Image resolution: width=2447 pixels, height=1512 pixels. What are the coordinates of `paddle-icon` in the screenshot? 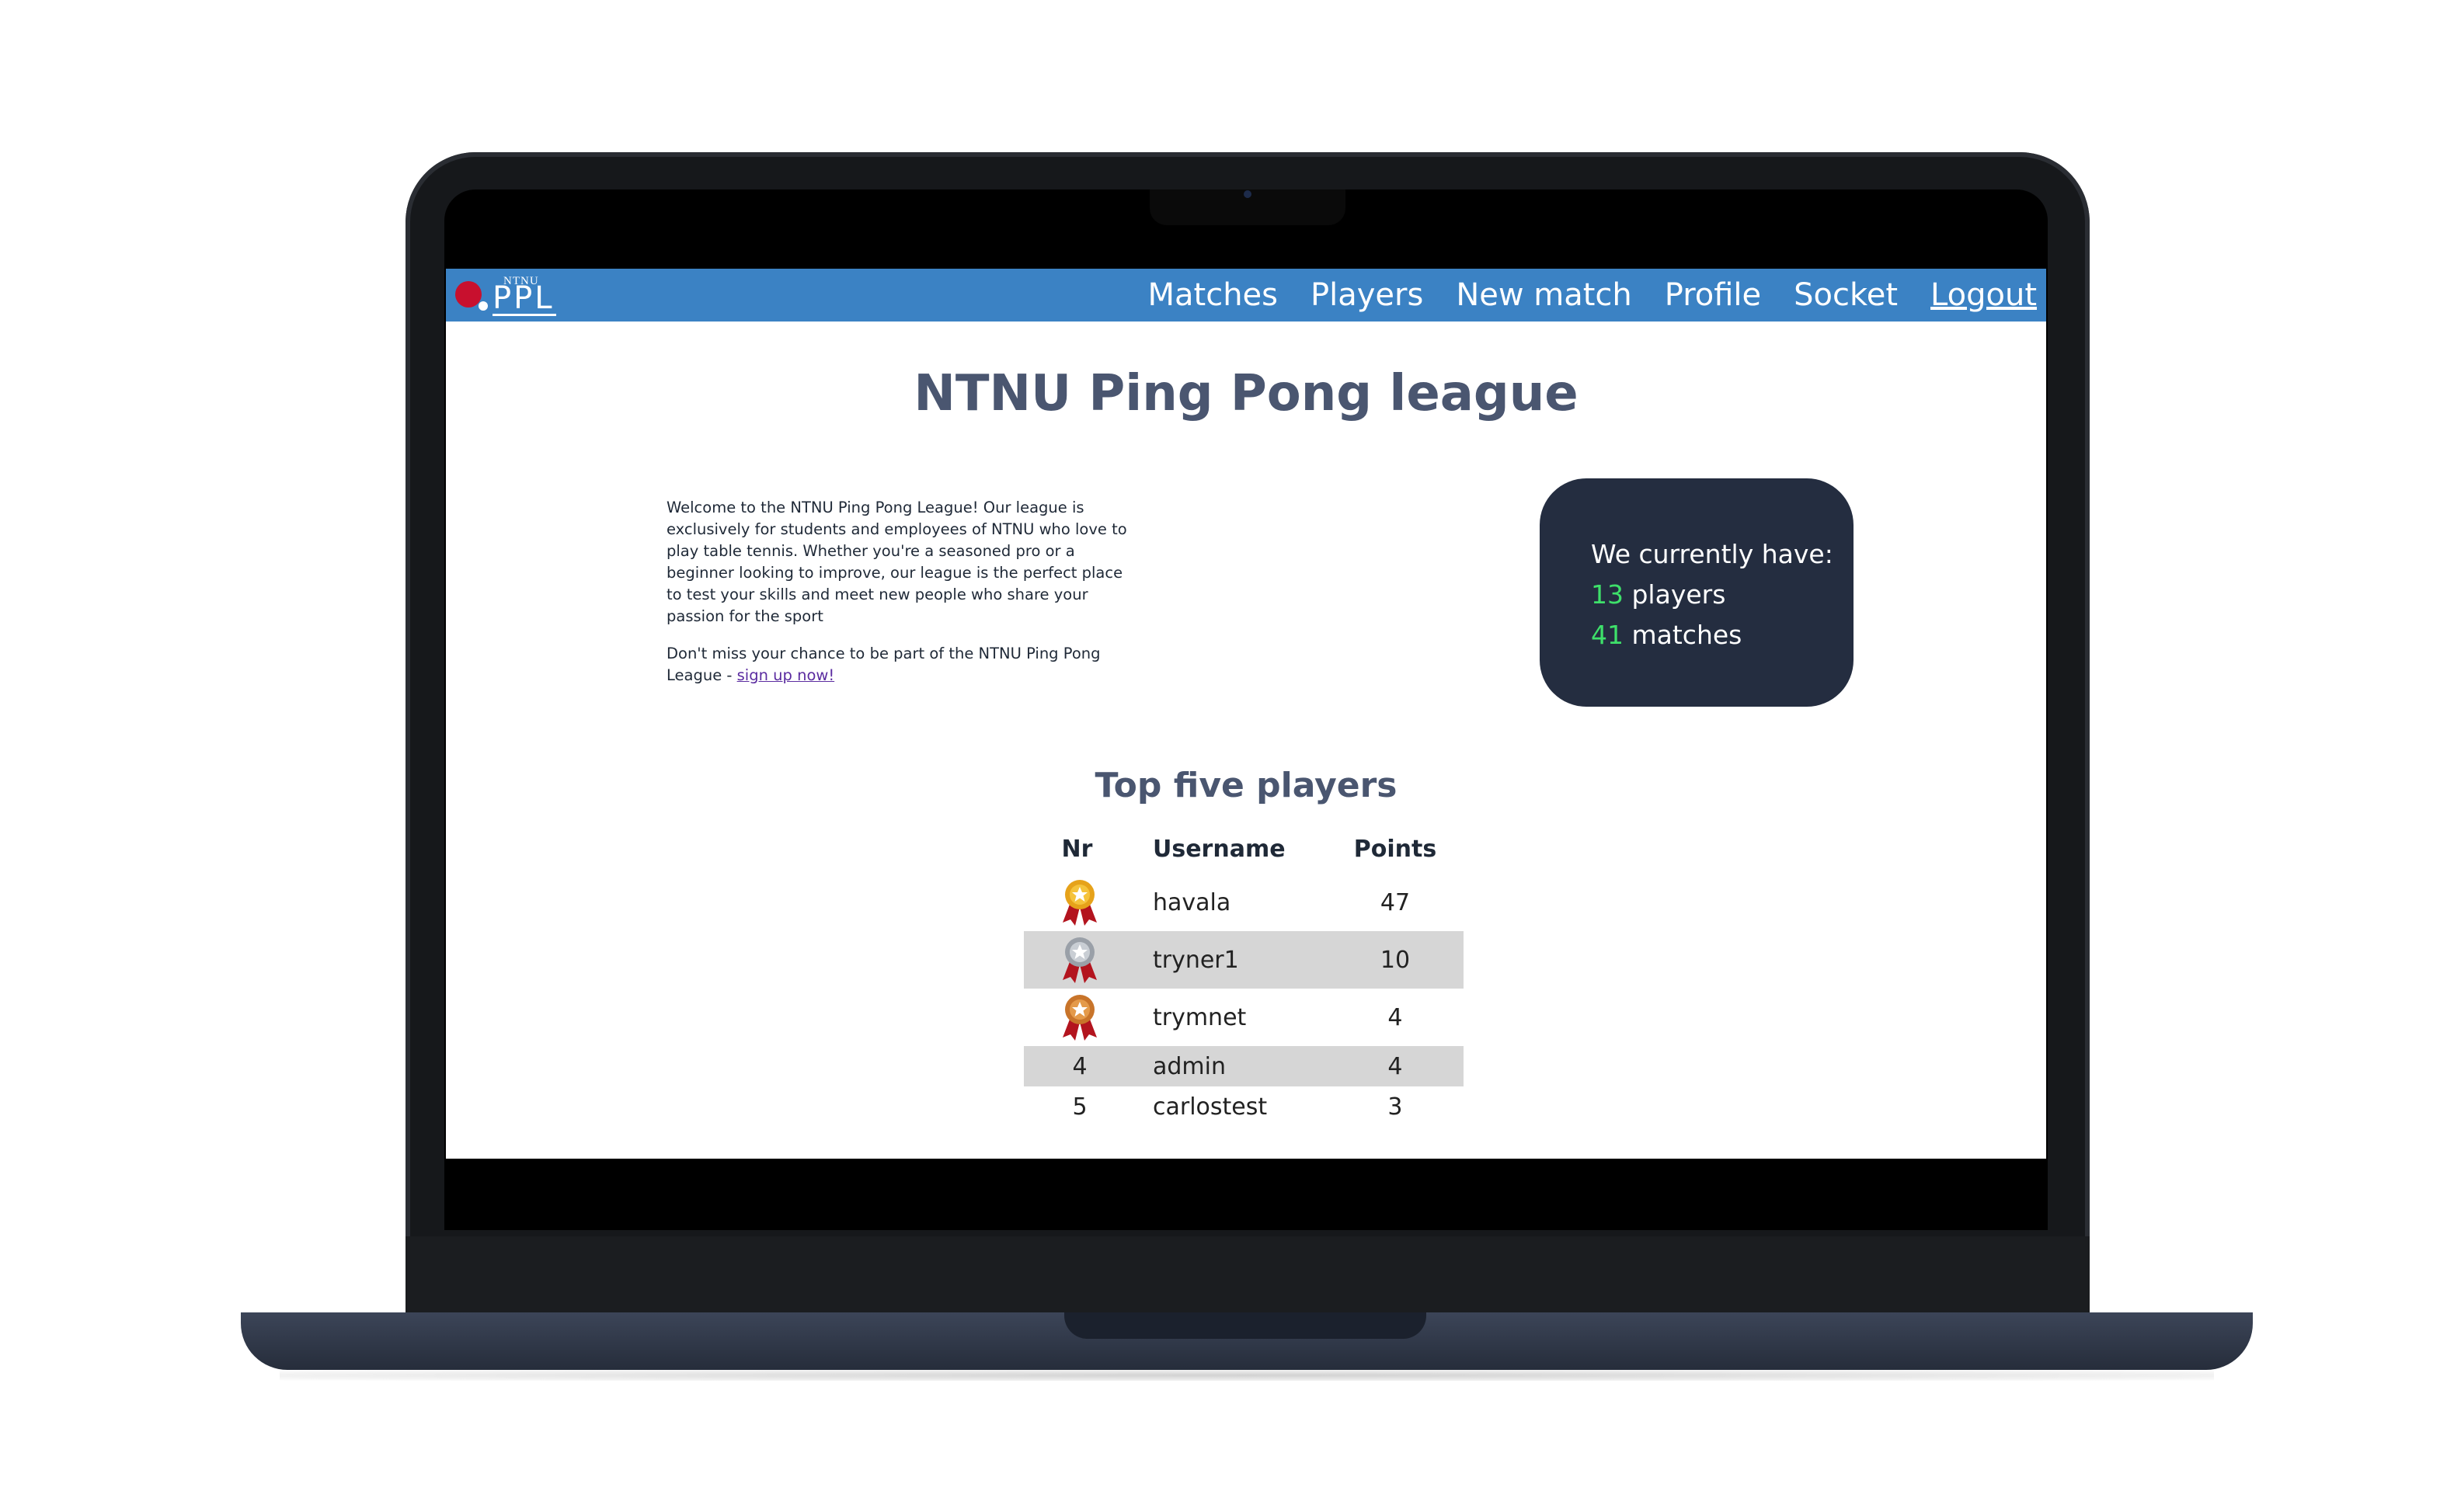 It's located at (468, 294).